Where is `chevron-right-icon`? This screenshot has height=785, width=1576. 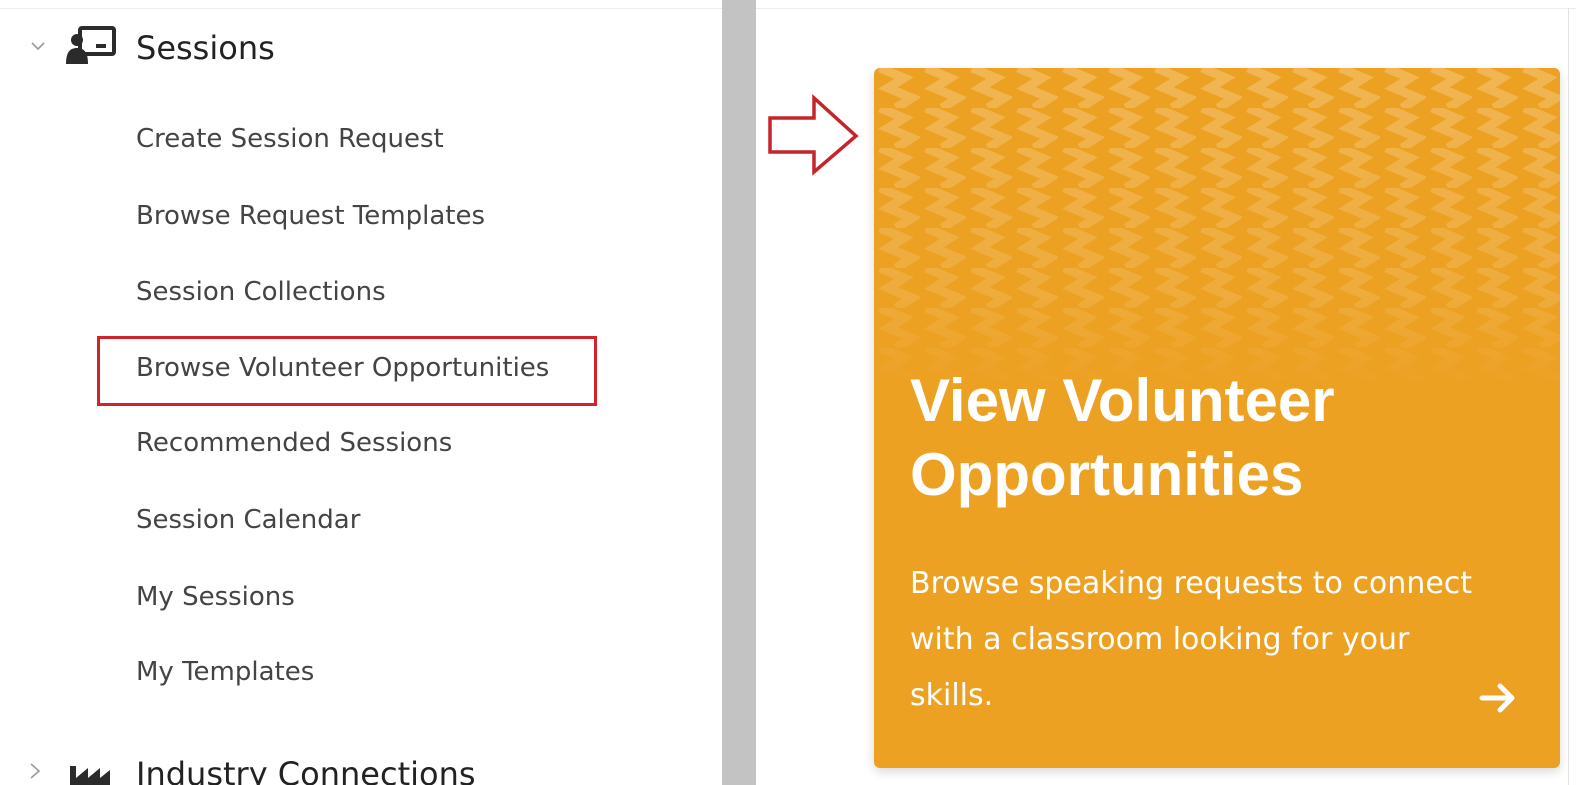 chevron-right-icon is located at coordinates (35, 771).